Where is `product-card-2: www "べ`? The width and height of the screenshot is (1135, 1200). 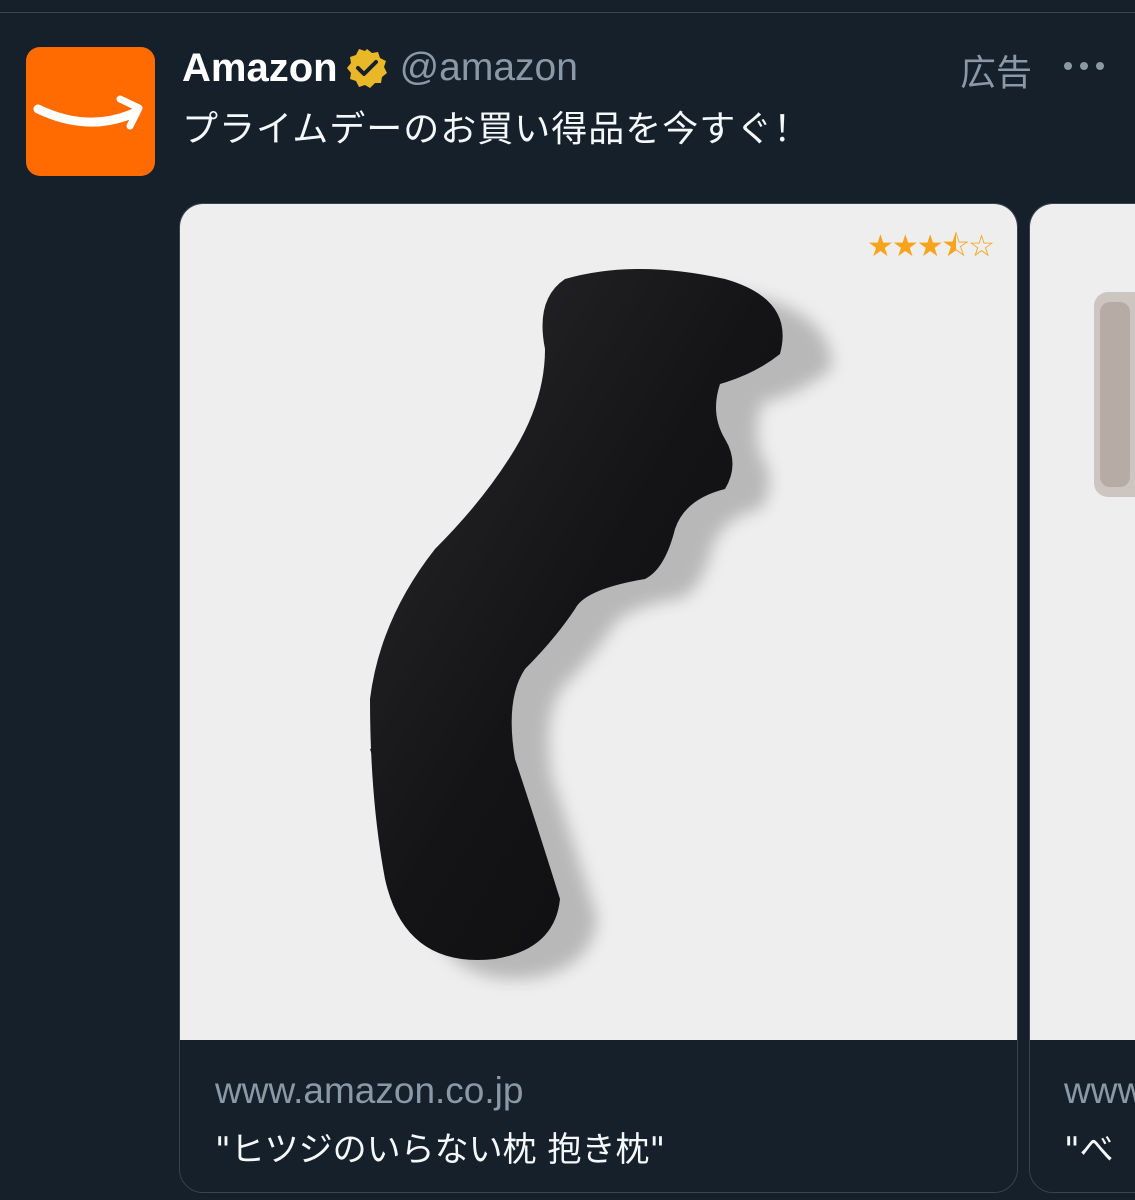
product-card-2: www "べ is located at coordinates (1082, 698).